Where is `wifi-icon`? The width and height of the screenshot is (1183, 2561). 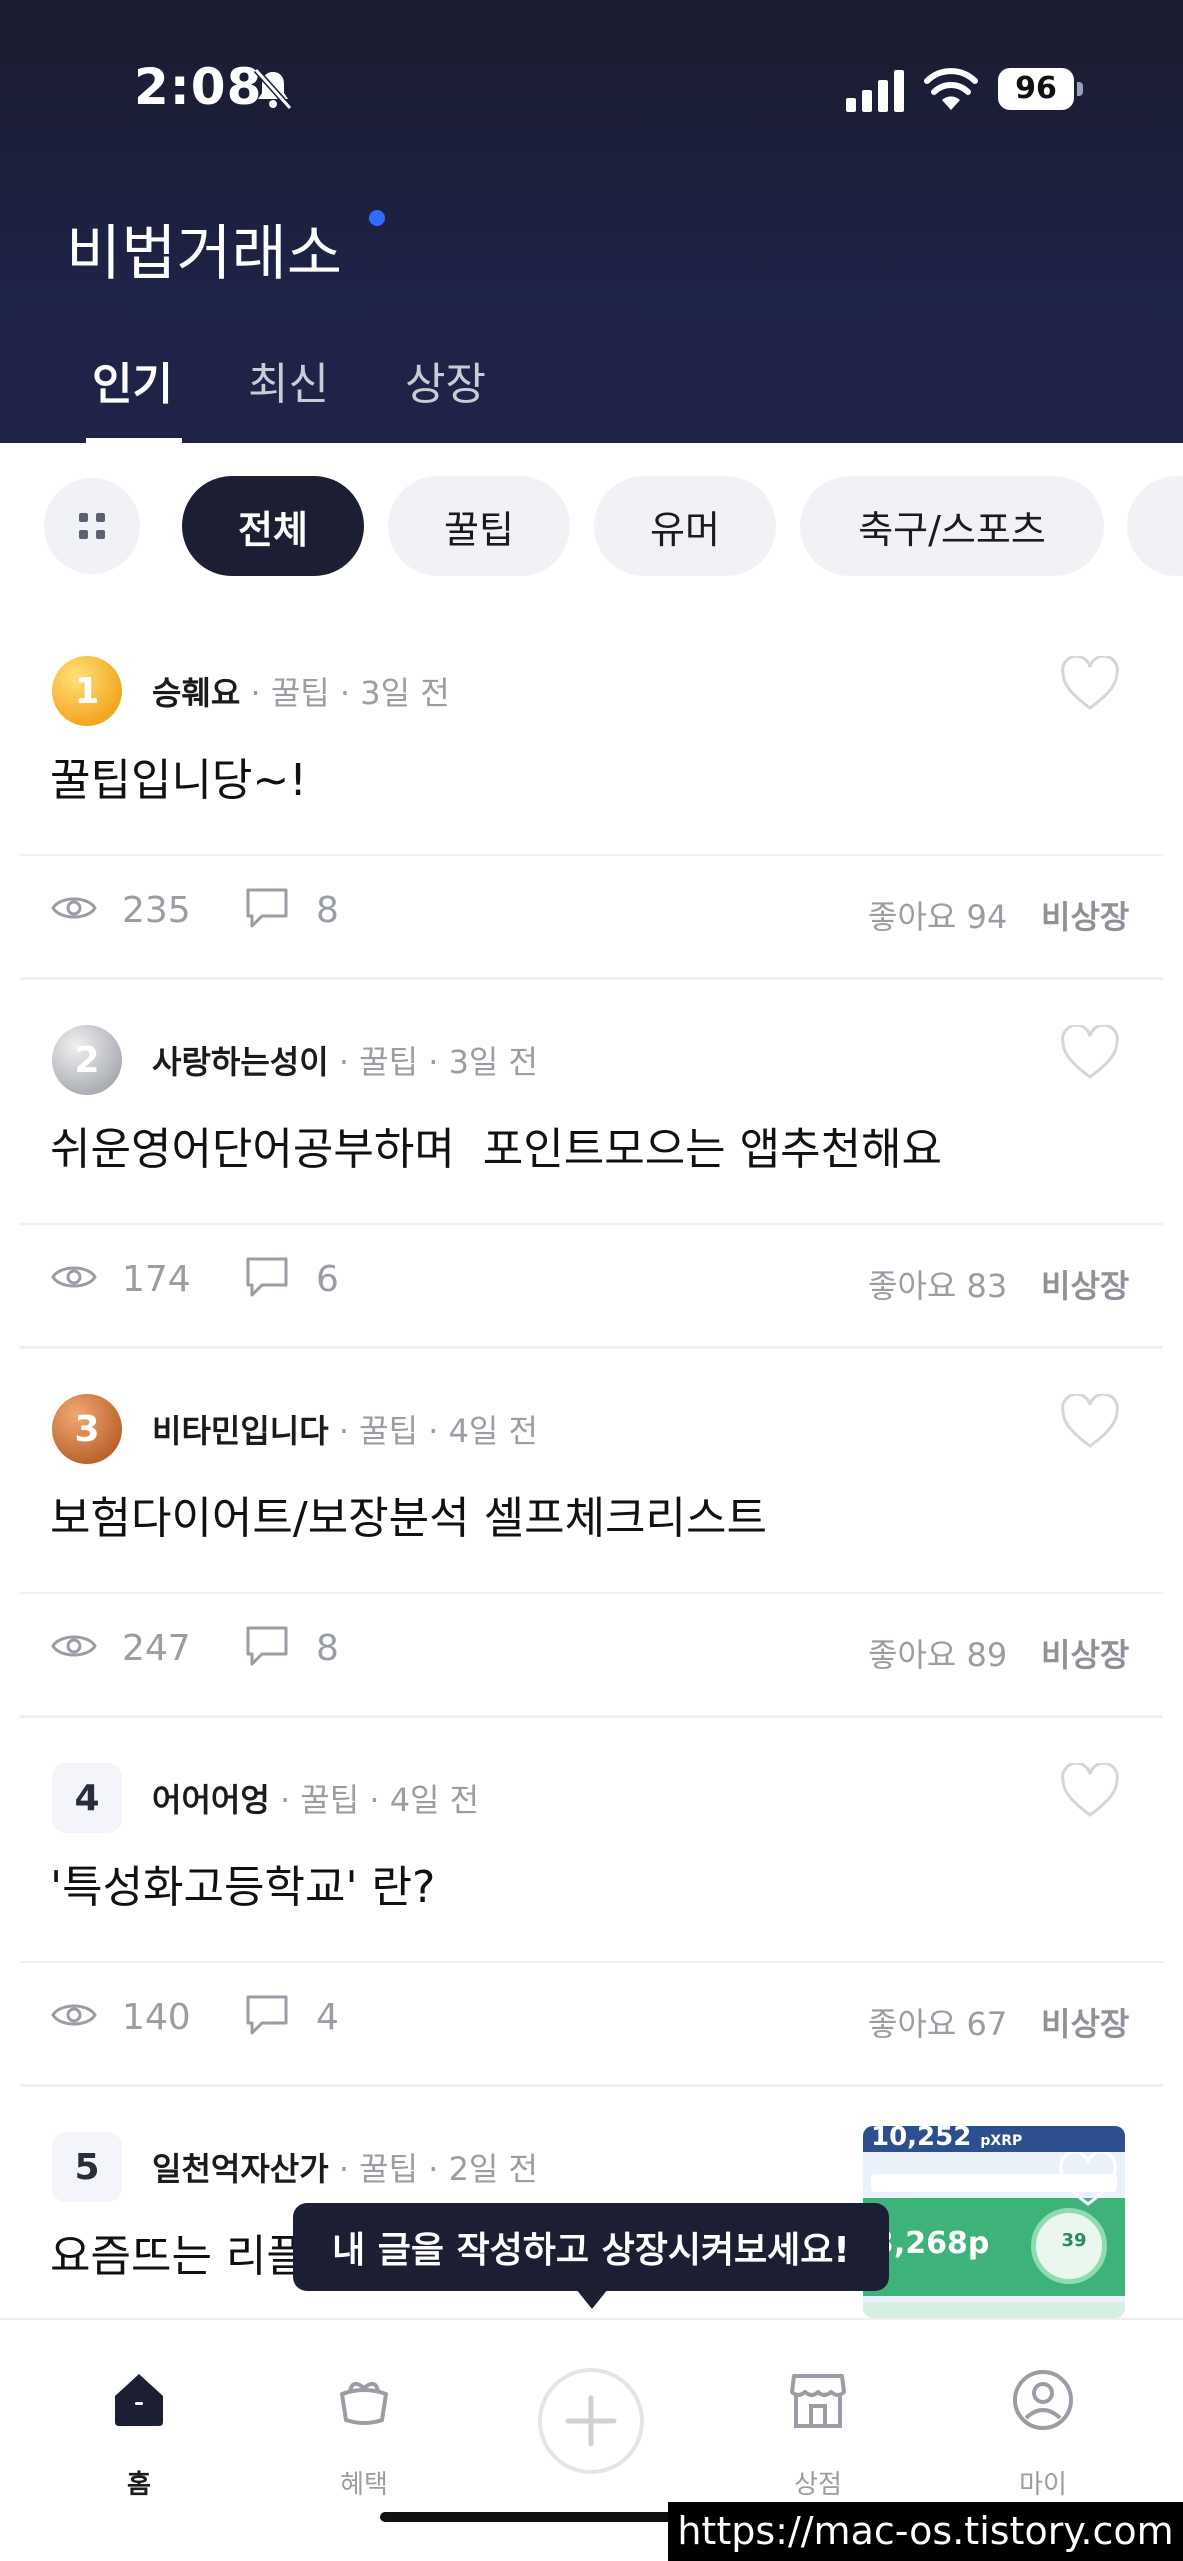
wifi-icon is located at coordinates (951, 89).